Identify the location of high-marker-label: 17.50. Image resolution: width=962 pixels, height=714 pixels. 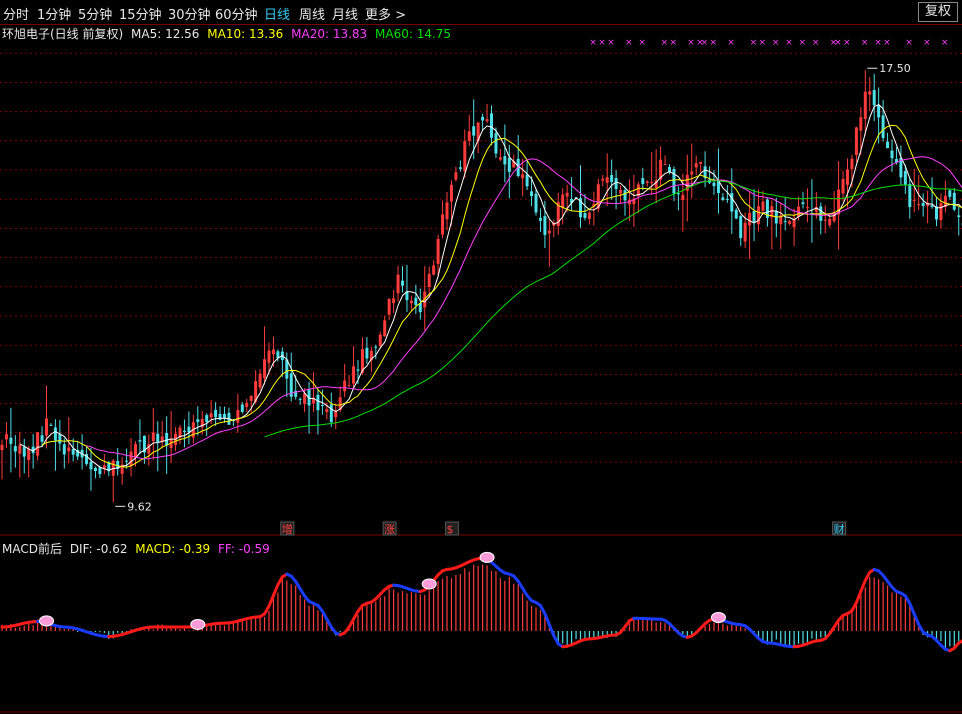
(895, 68).